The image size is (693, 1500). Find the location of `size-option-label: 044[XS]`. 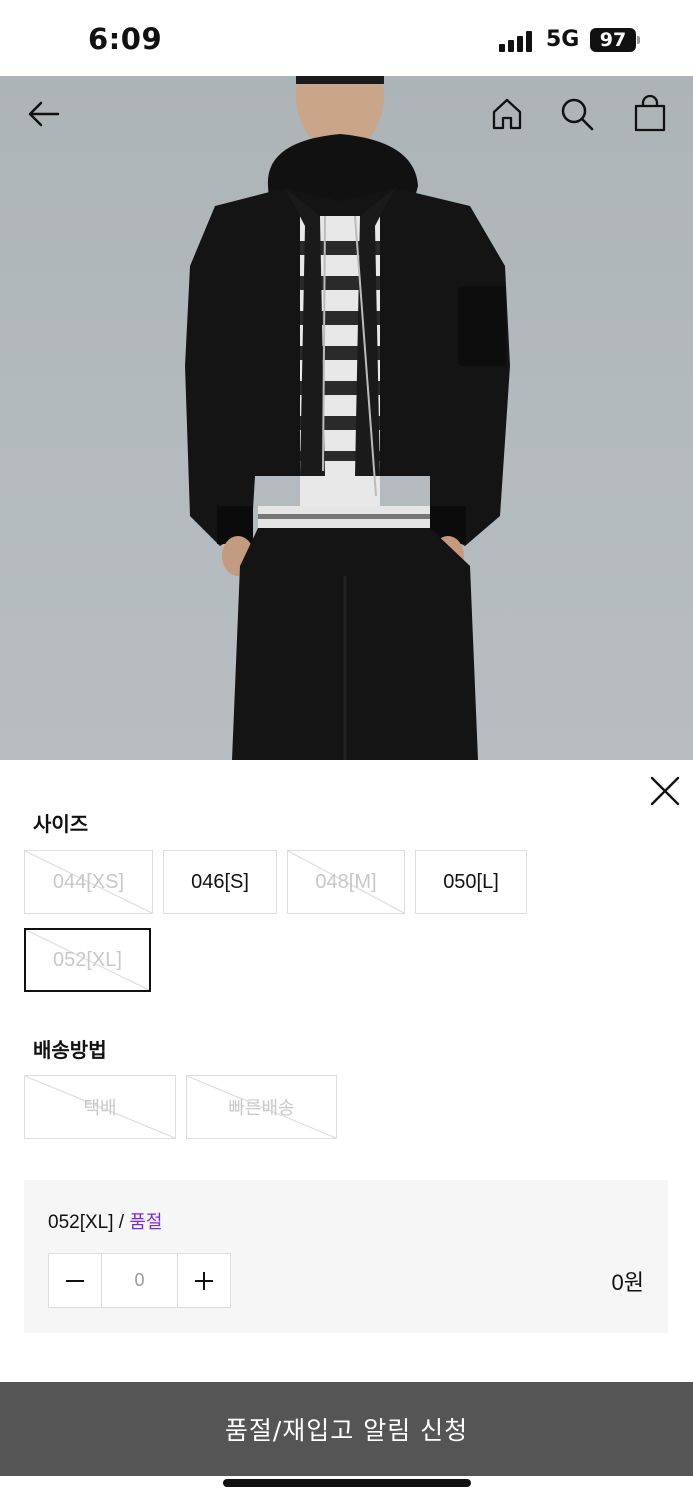

size-option-label: 044[XS] is located at coordinates (88, 881).